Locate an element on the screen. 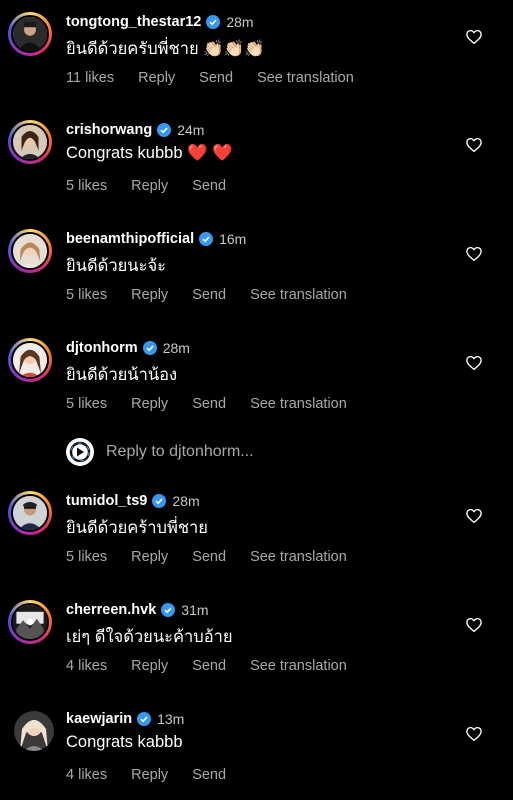 This screenshot has height=800, width=513. comment-text: ยินดีด้วยคร้าบพี่ชาย is located at coordinates (137, 528).